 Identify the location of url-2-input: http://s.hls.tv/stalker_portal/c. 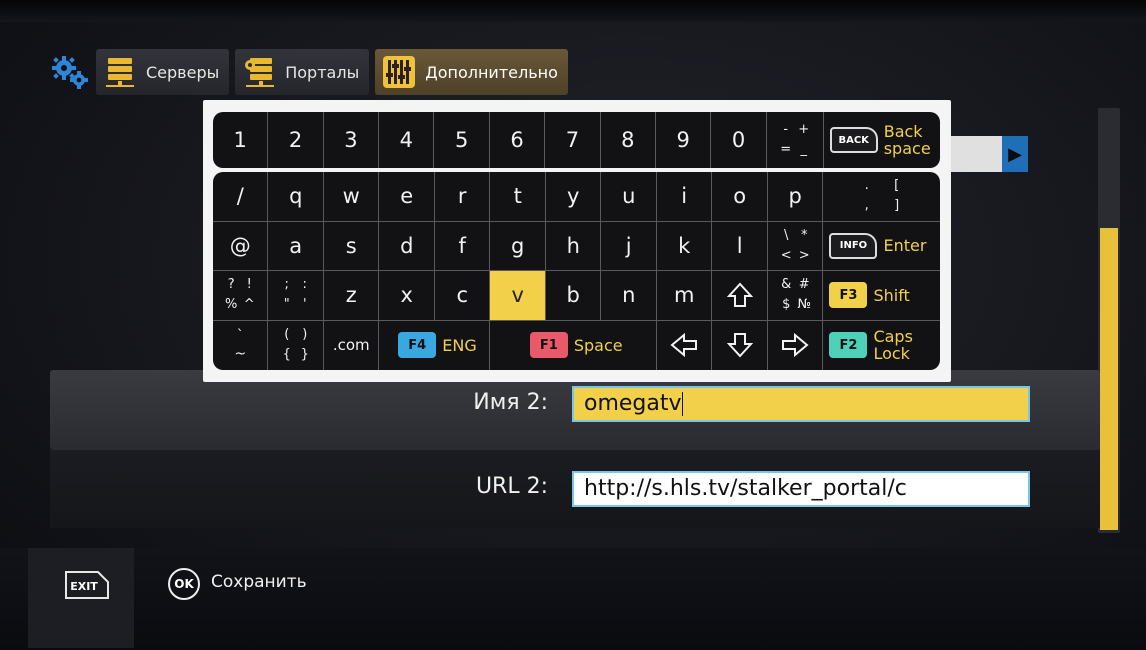
(801, 489).